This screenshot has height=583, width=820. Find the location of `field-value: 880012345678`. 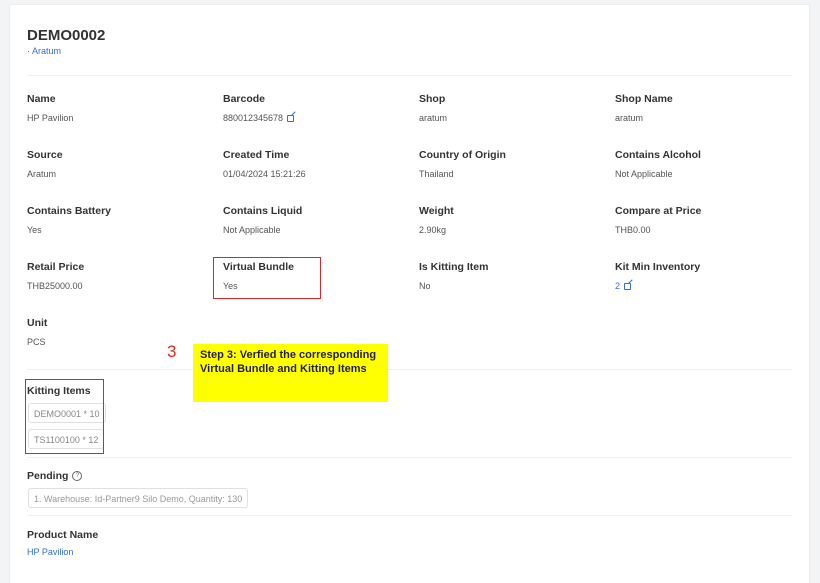

field-value: 880012345678 is located at coordinates (259, 118).